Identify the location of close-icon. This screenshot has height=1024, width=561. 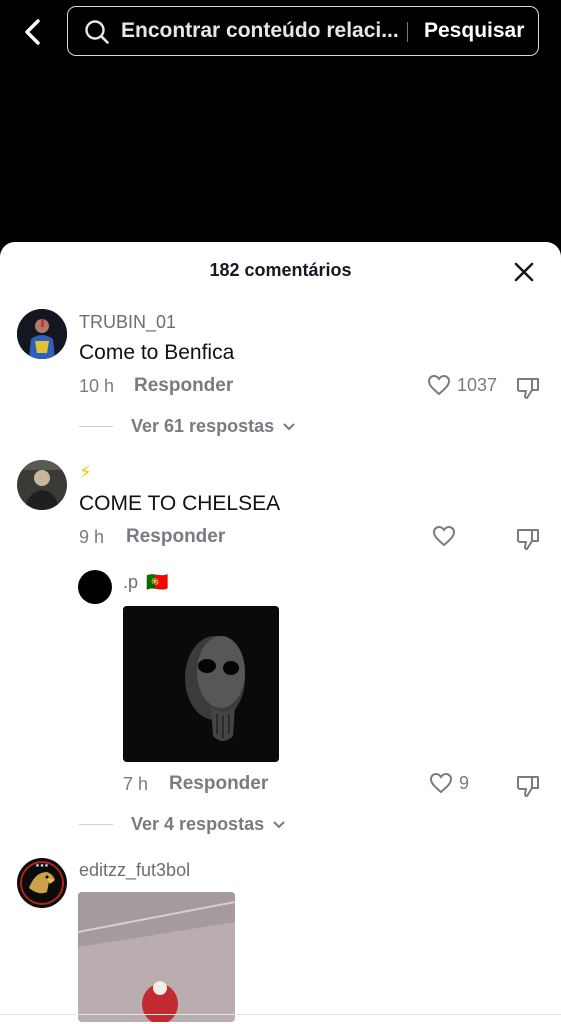
(524, 272).